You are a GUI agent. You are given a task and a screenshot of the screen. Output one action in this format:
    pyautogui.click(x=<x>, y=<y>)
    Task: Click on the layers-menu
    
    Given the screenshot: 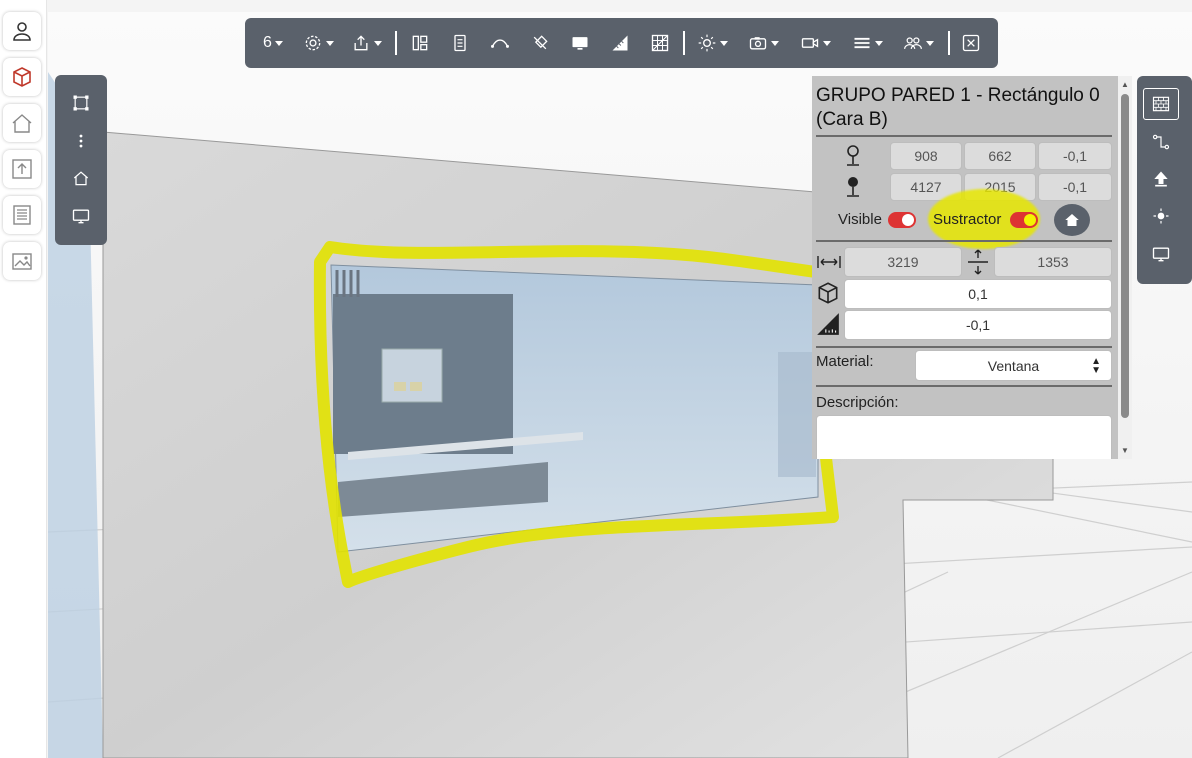 What is the action you would take?
    pyautogui.click(x=867, y=43)
    